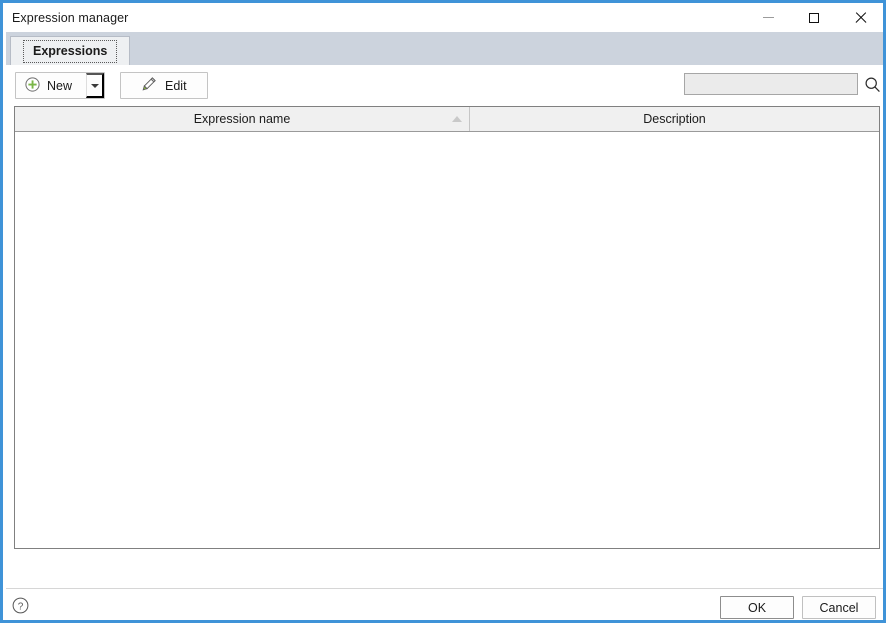 Image resolution: width=886 pixels, height=623 pixels. I want to click on maximize-icon, so click(814, 17).